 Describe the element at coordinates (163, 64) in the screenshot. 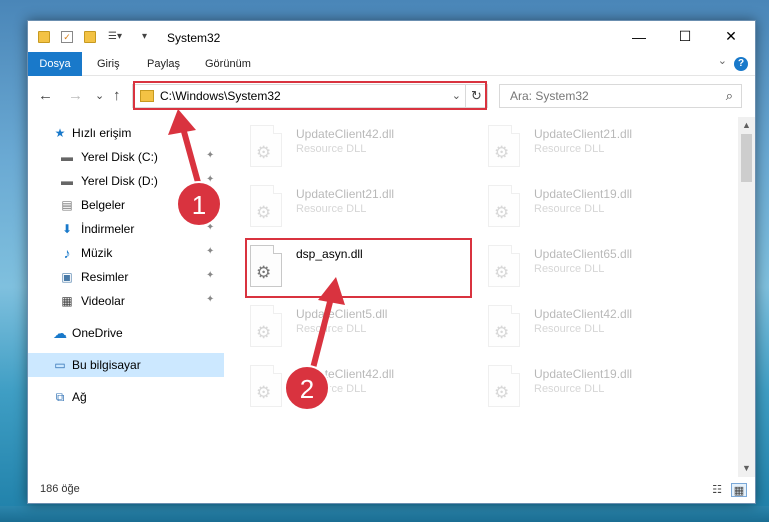

I see `tab-share: Paylaş` at that location.